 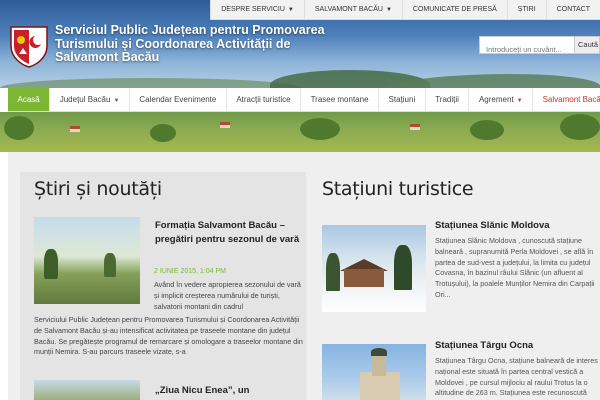 I want to click on resorts-section-title: Stațiuni turistice, so click(x=398, y=189).